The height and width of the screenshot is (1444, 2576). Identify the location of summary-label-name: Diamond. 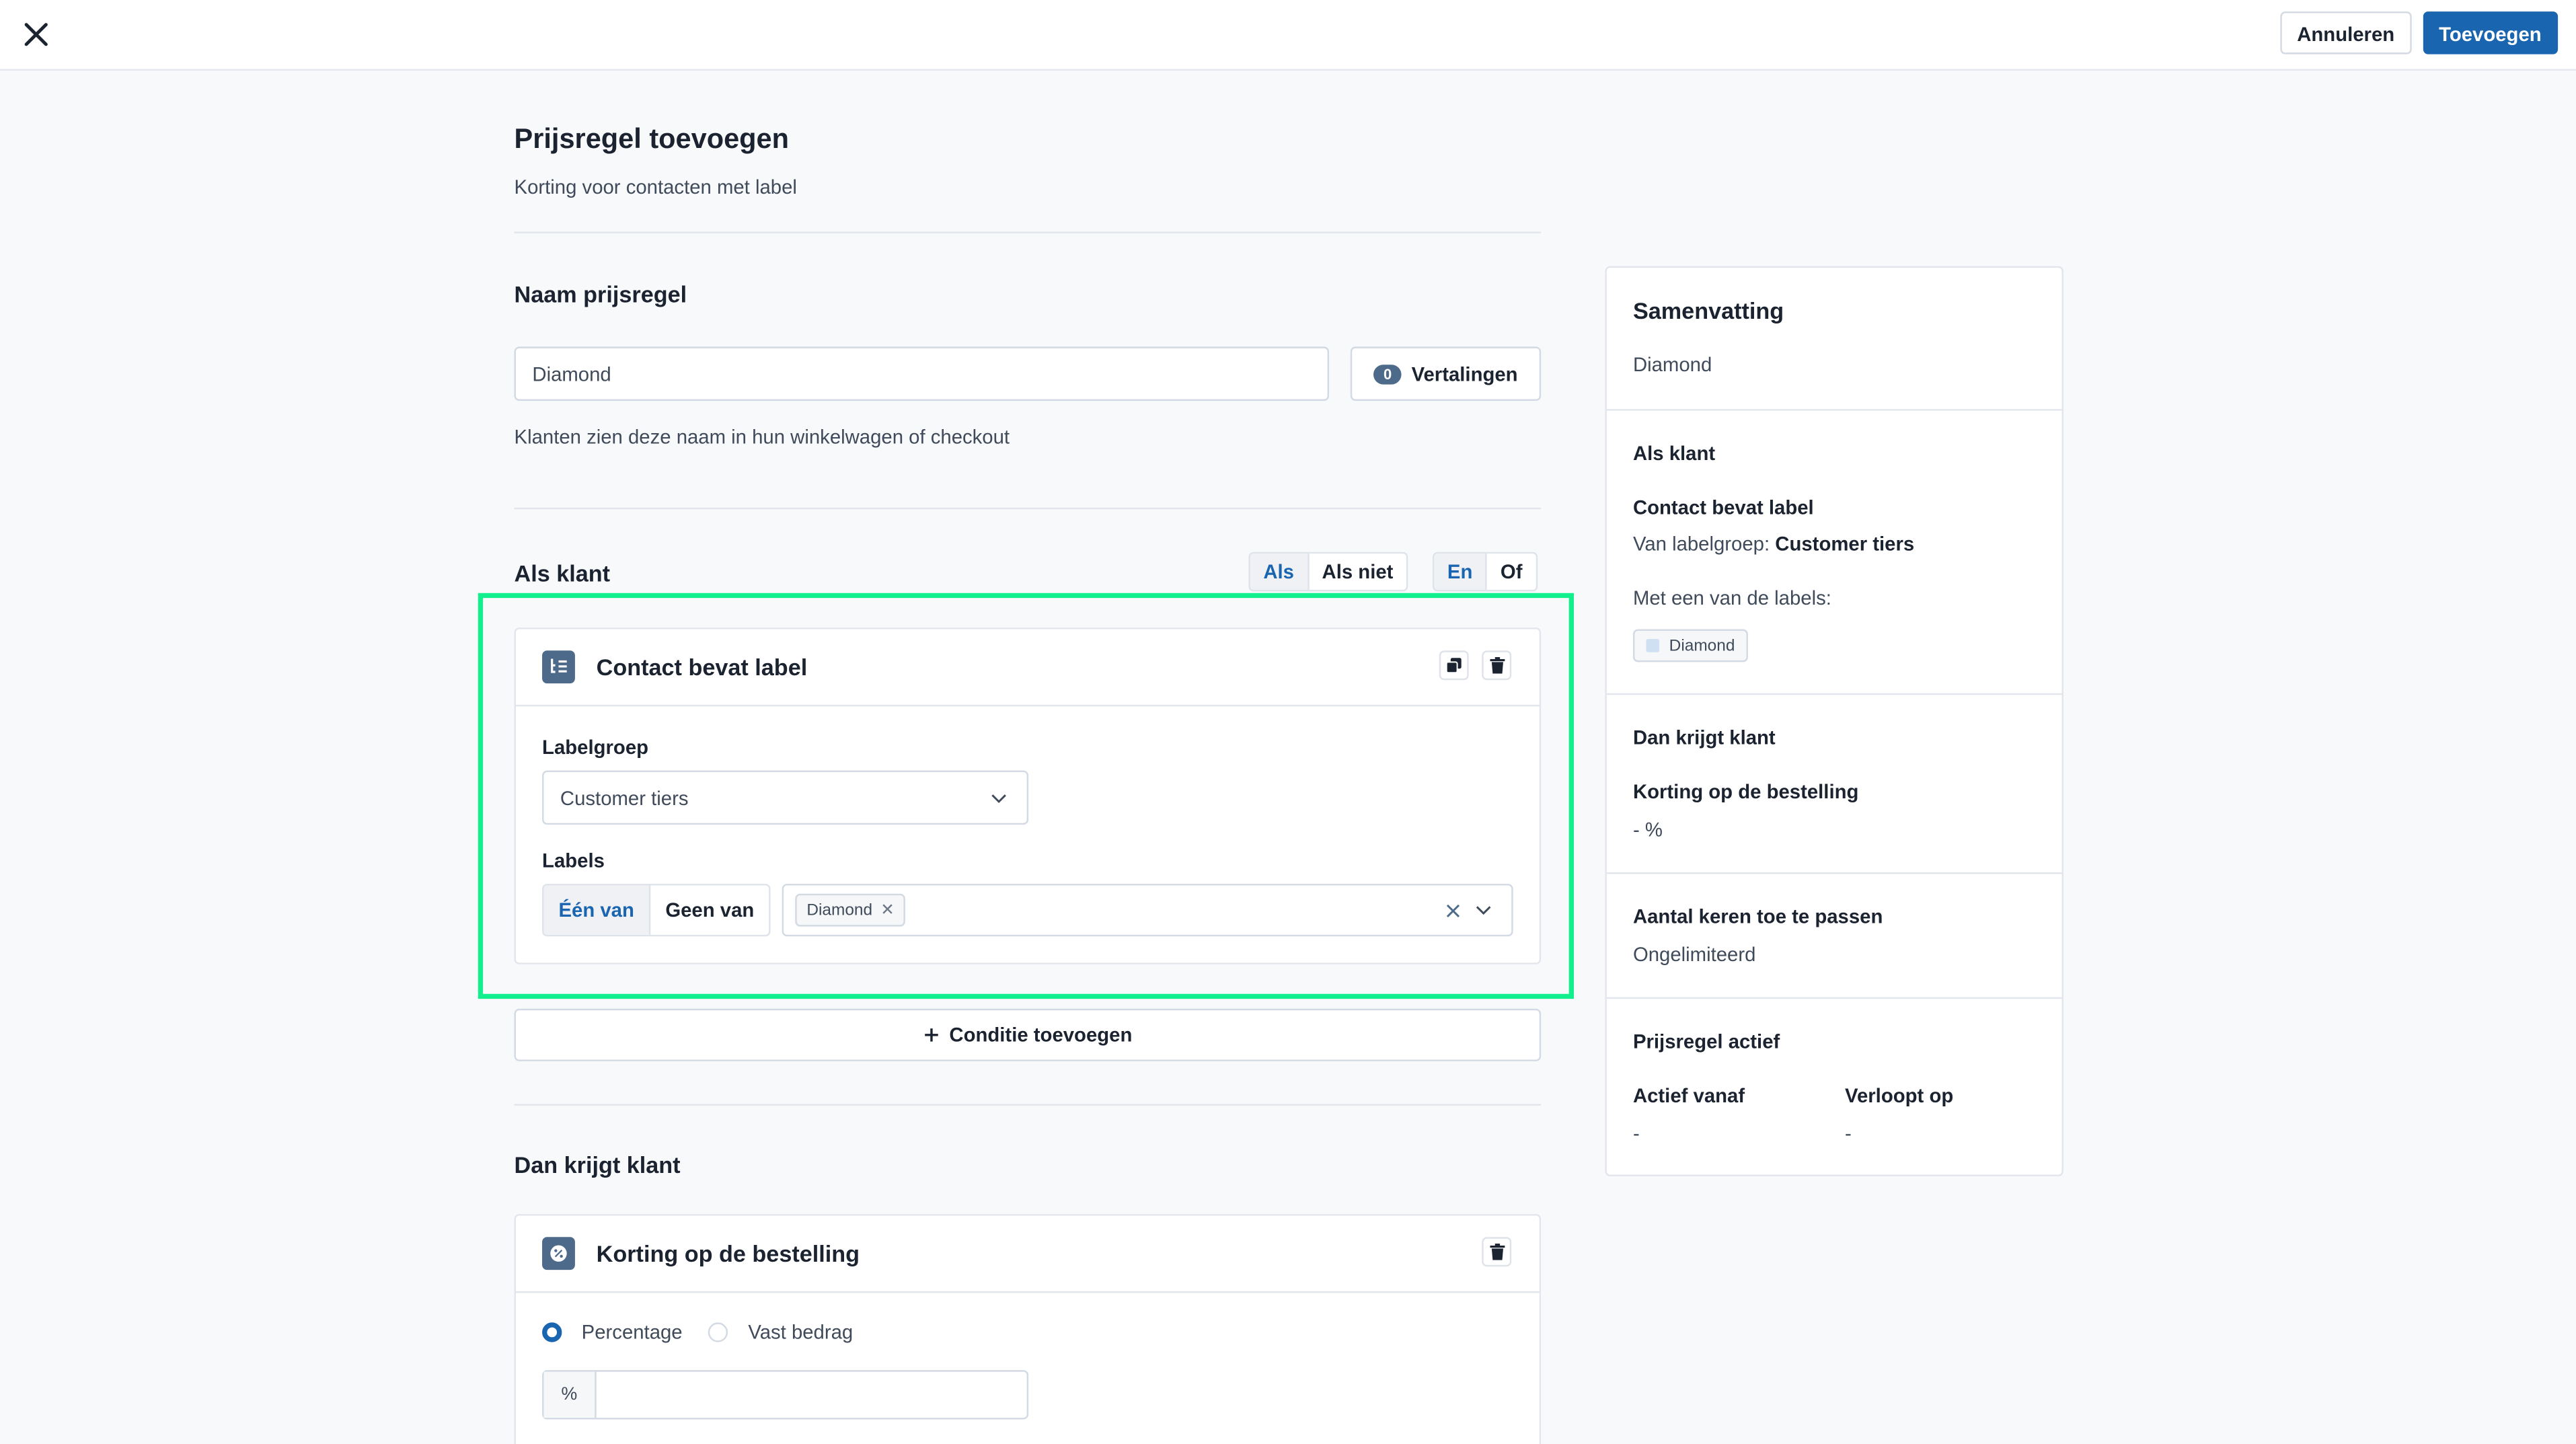
(1702, 645).